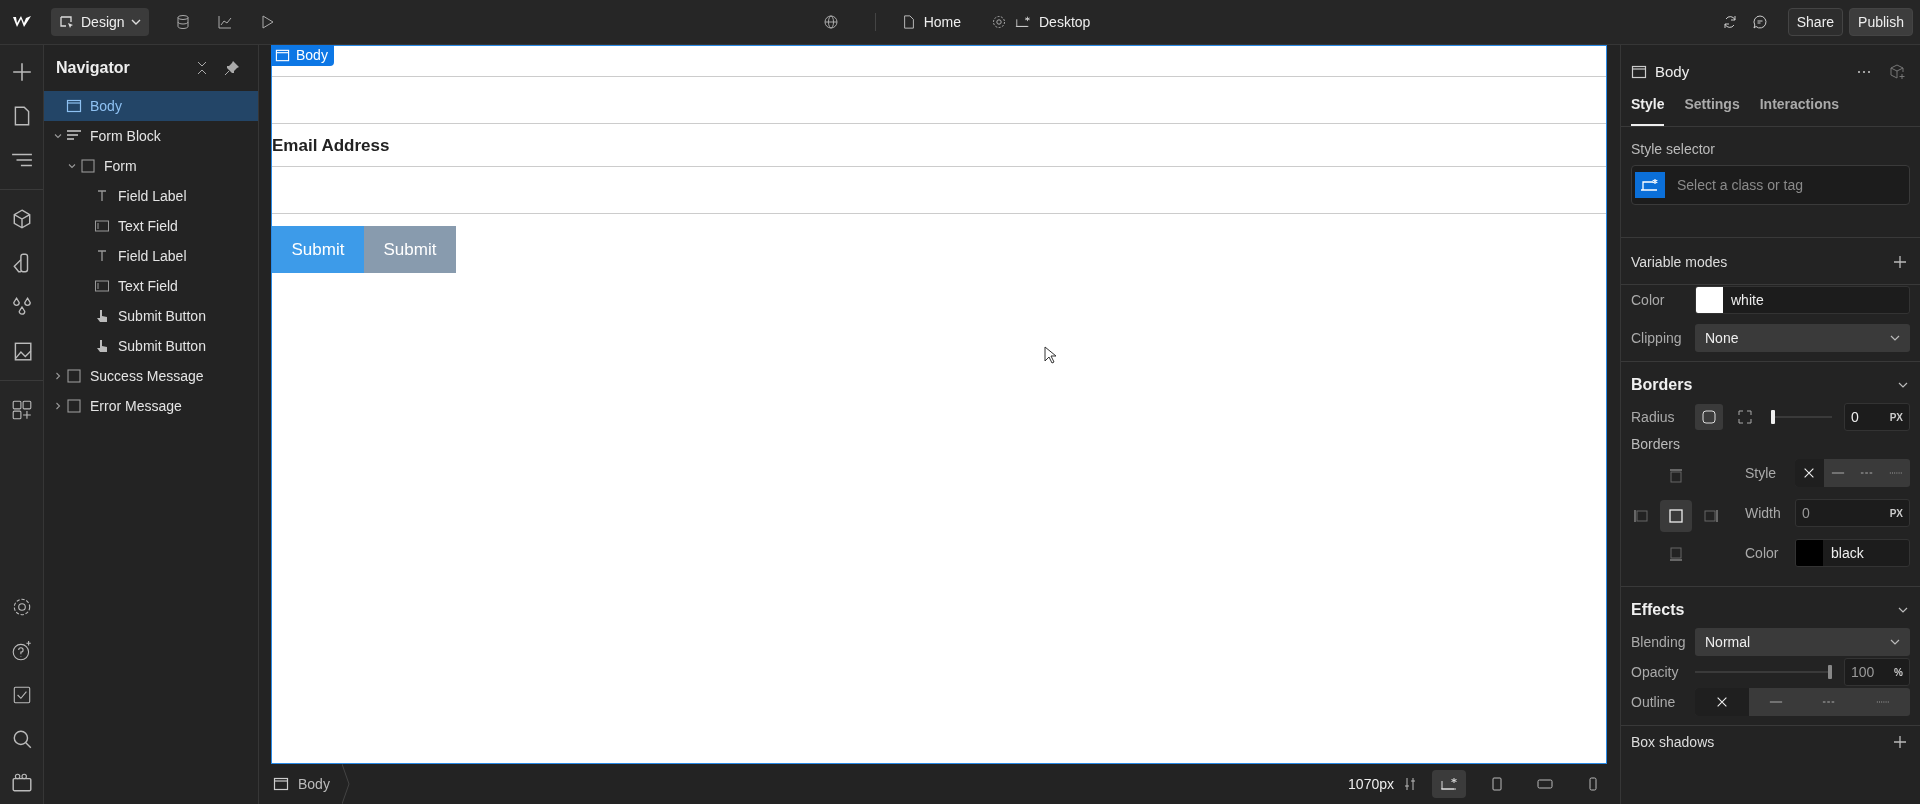  Describe the element at coordinates (1802, 338) in the screenshot. I see `clipping-dropdown: None` at that location.